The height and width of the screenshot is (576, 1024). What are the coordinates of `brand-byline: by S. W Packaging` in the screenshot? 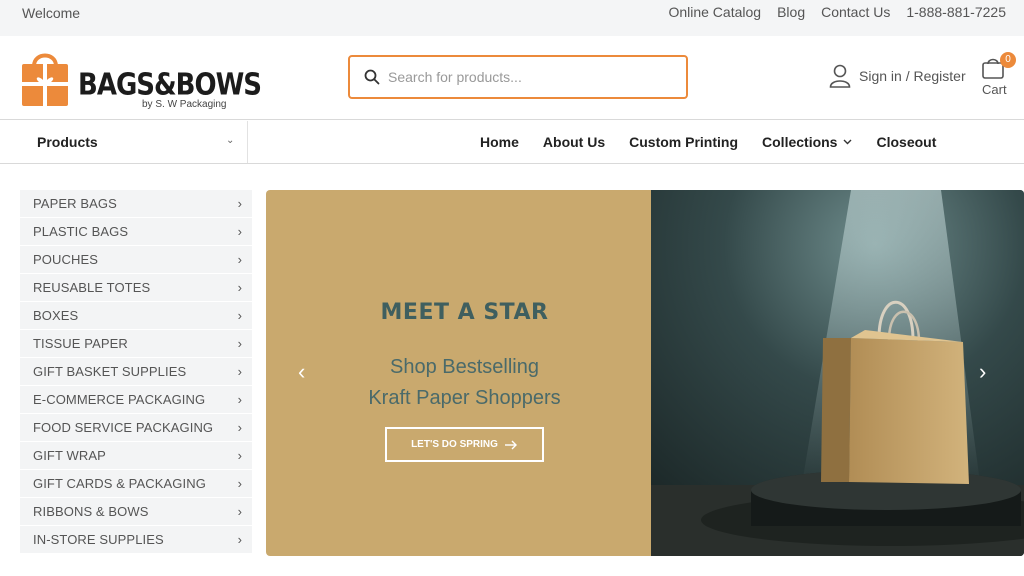 It's located at (184, 104).